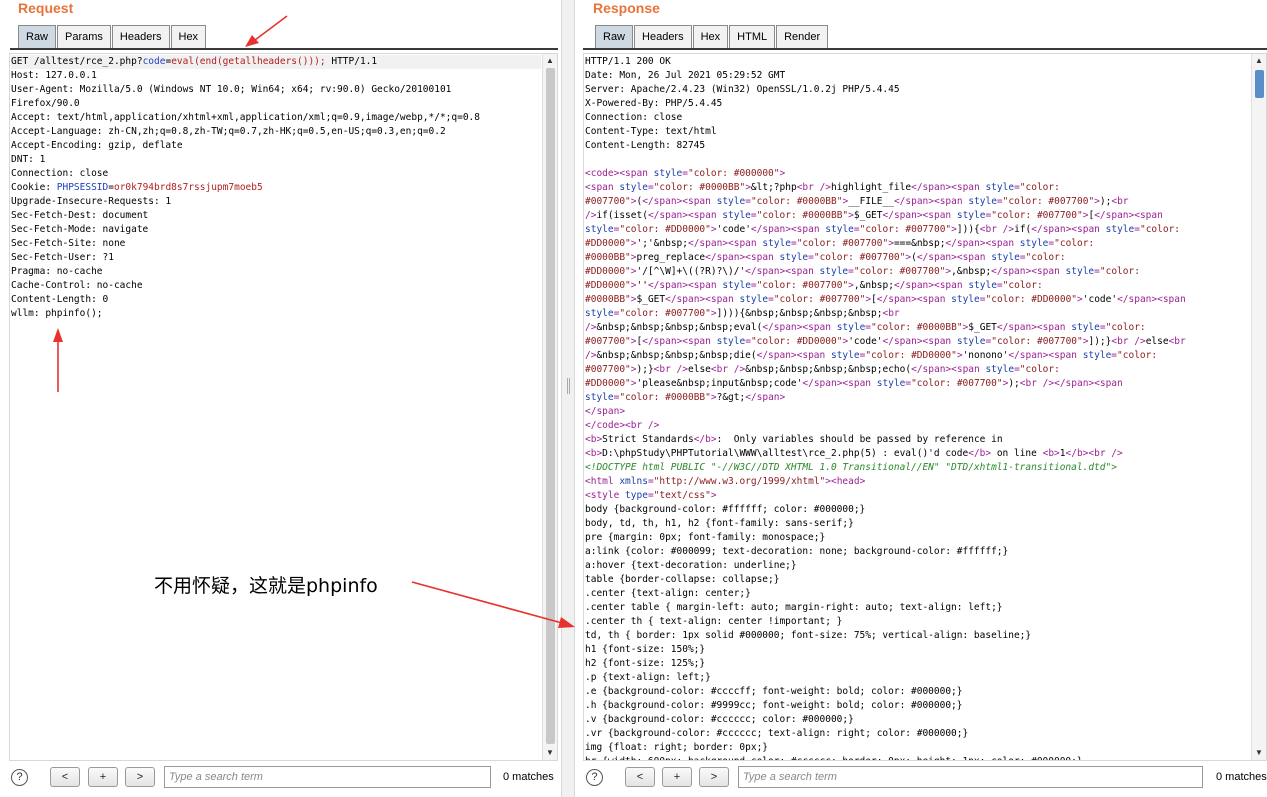 This screenshot has height=797, width=1267. Describe the element at coordinates (645, 649) in the screenshot. I see `code-line: h1 {font-size: 150%;}` at that location.